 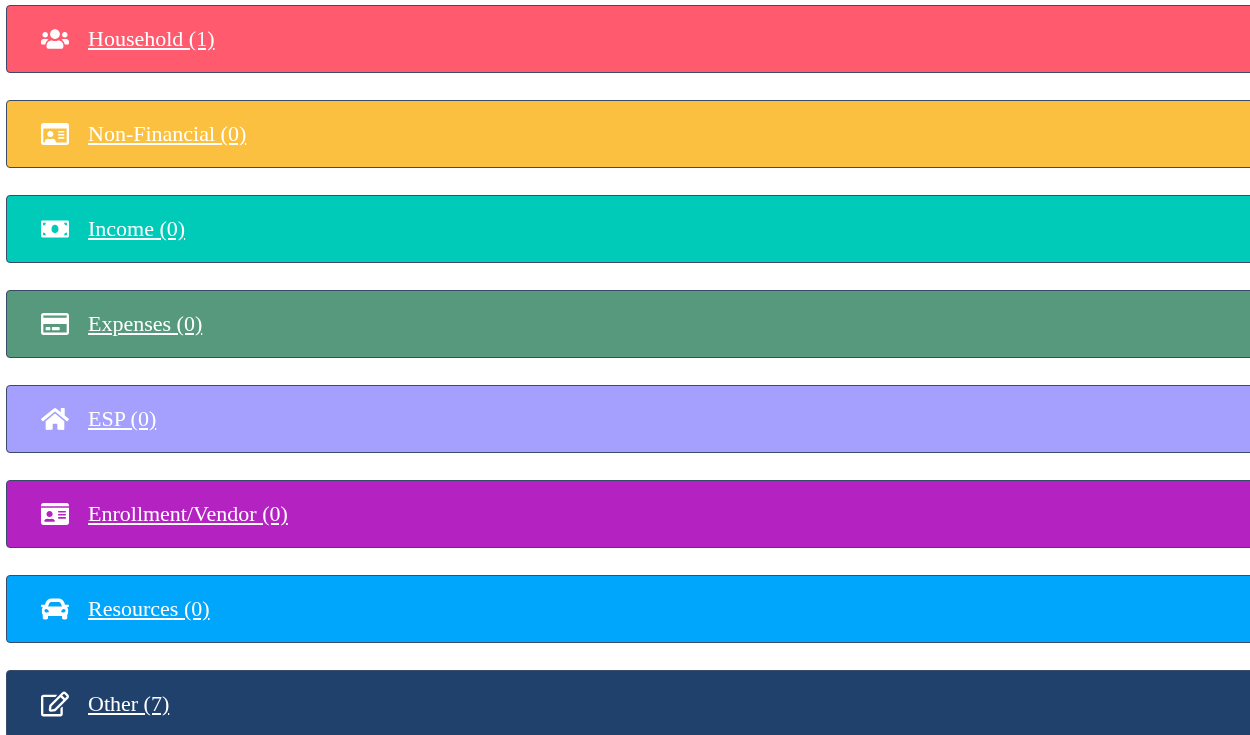 I want to click on edit-icon, so click(x=55, y=704).